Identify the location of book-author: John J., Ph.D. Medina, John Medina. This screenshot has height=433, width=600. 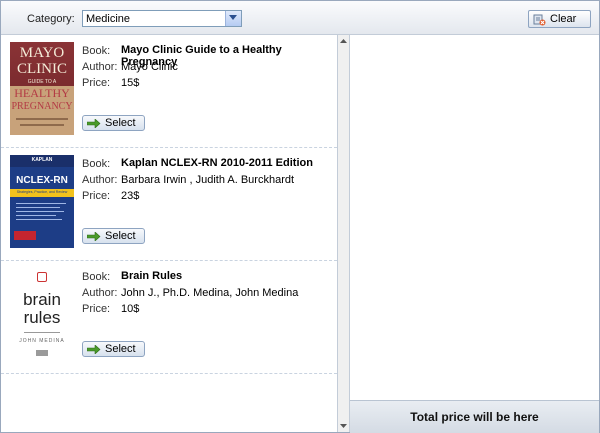
(210, 293).